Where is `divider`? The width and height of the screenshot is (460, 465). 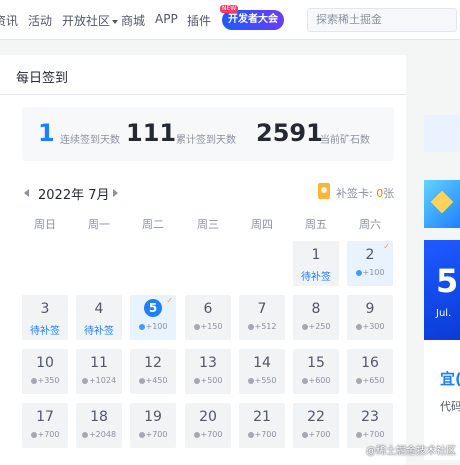 divider is located at coordinates (203, 94).